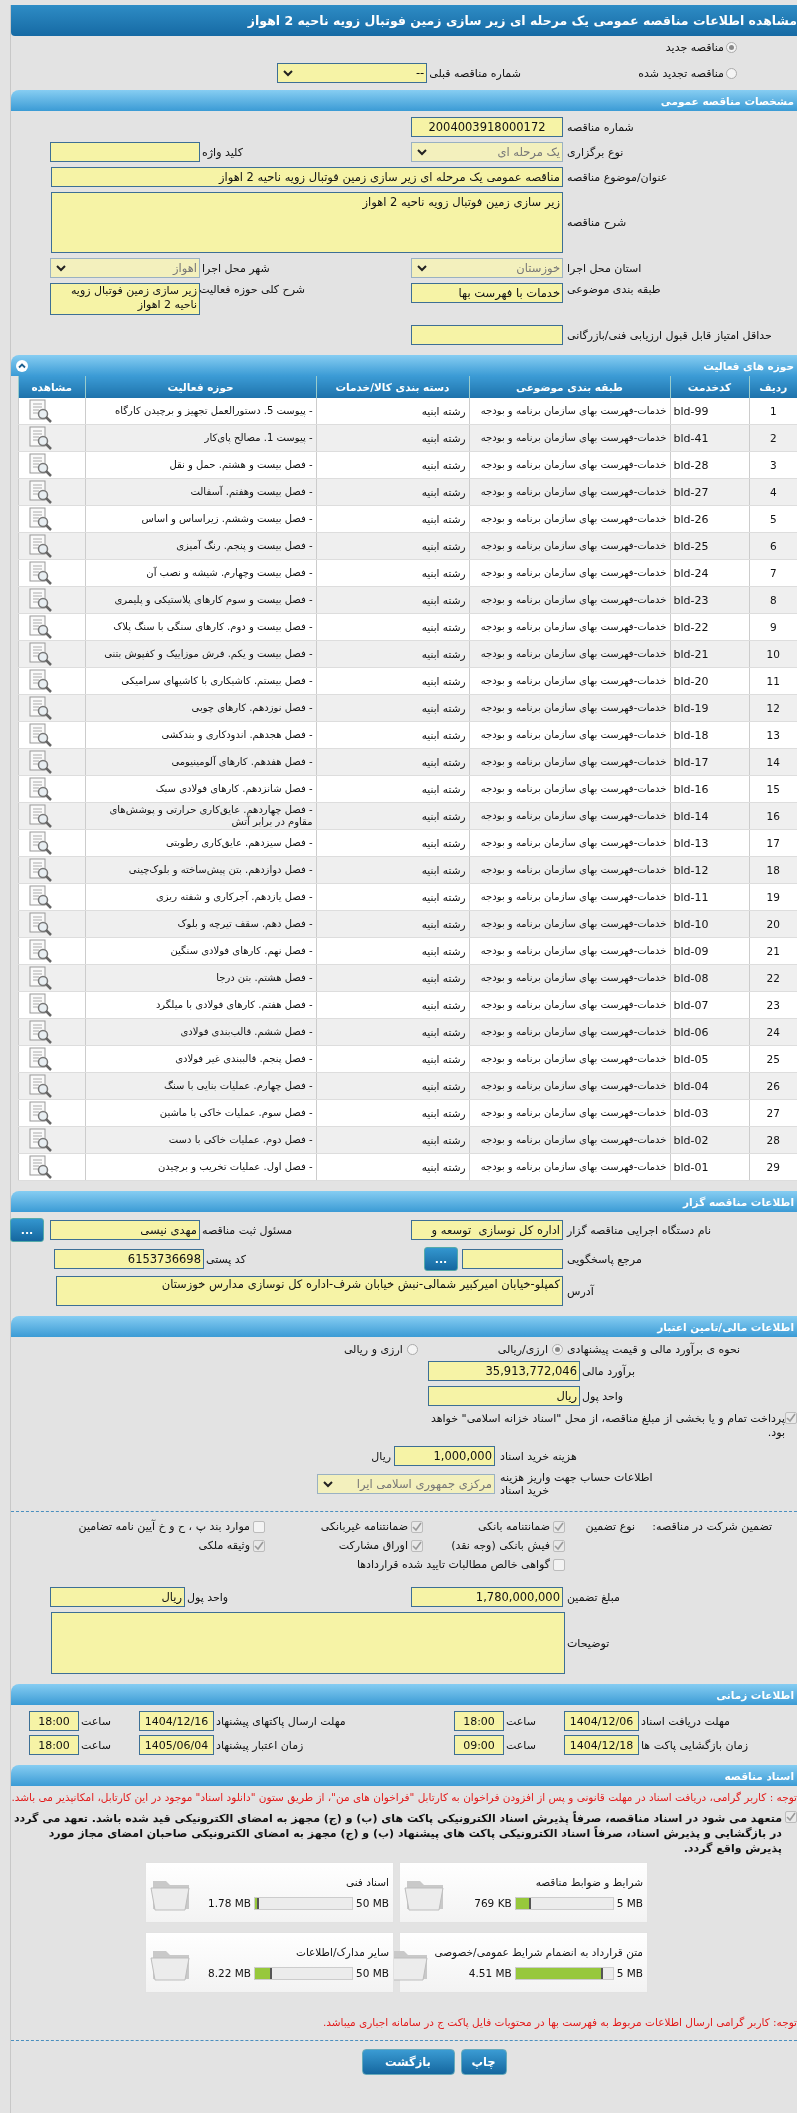 The width and height of the screenshot is (797, 2113). I want to click on scope-field: زیر سازی زمین فوتبال زویه ناحیه 2 اهواز, so click(125, 299).